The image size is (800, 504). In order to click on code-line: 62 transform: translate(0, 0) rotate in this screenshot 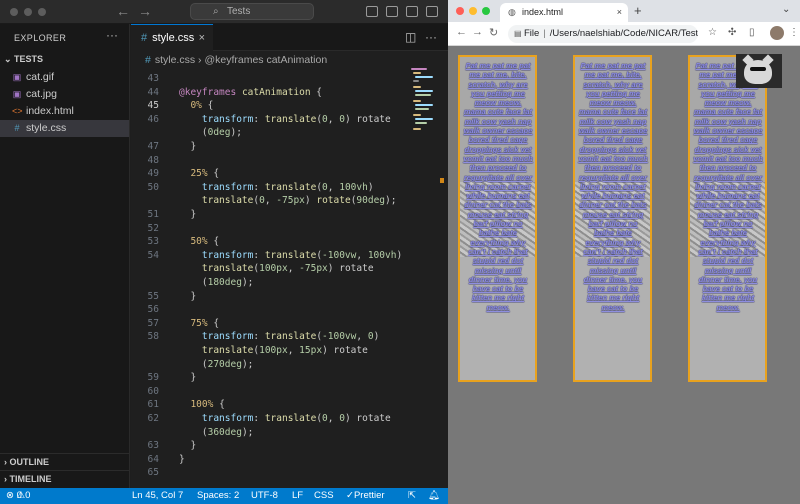, I will do `click(276, 419)`.